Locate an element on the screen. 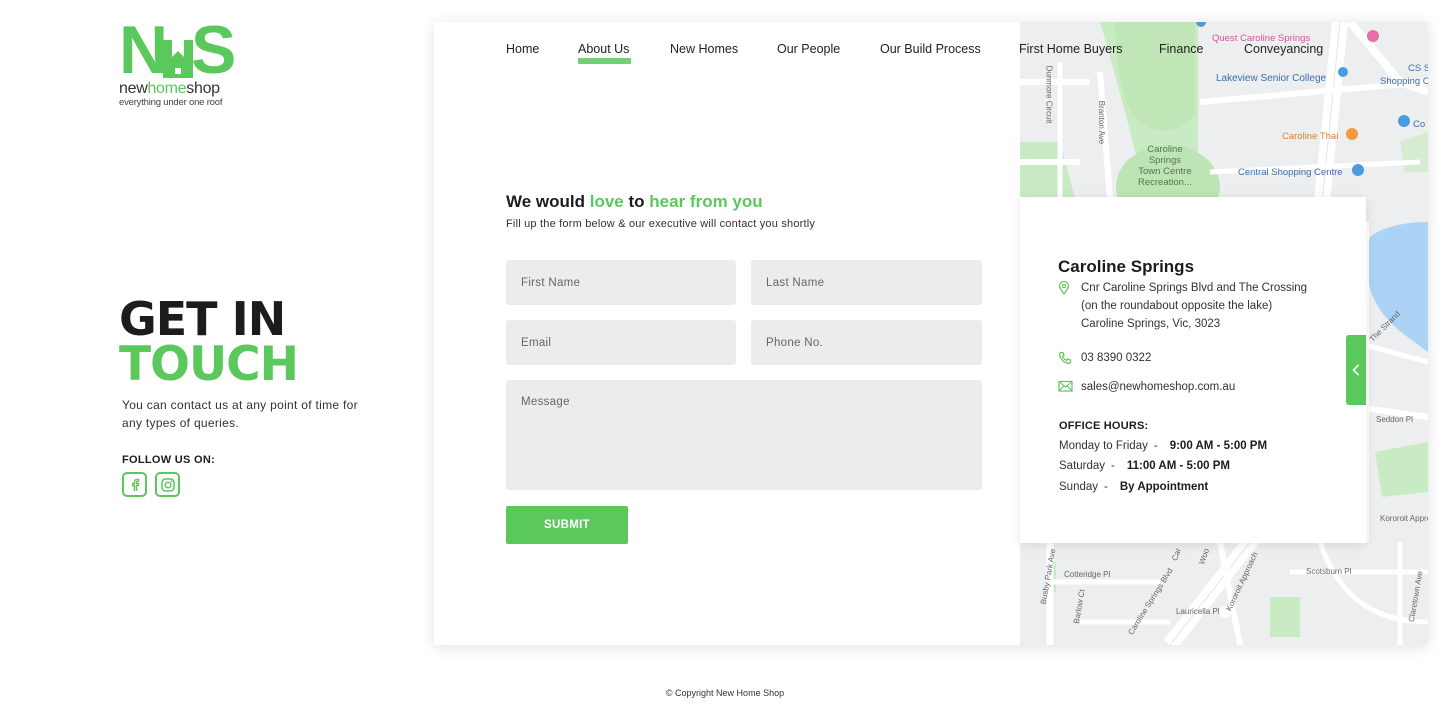 The width and height of the screenshot is (1450, 714). message-field is located at coordinates (744, 435).